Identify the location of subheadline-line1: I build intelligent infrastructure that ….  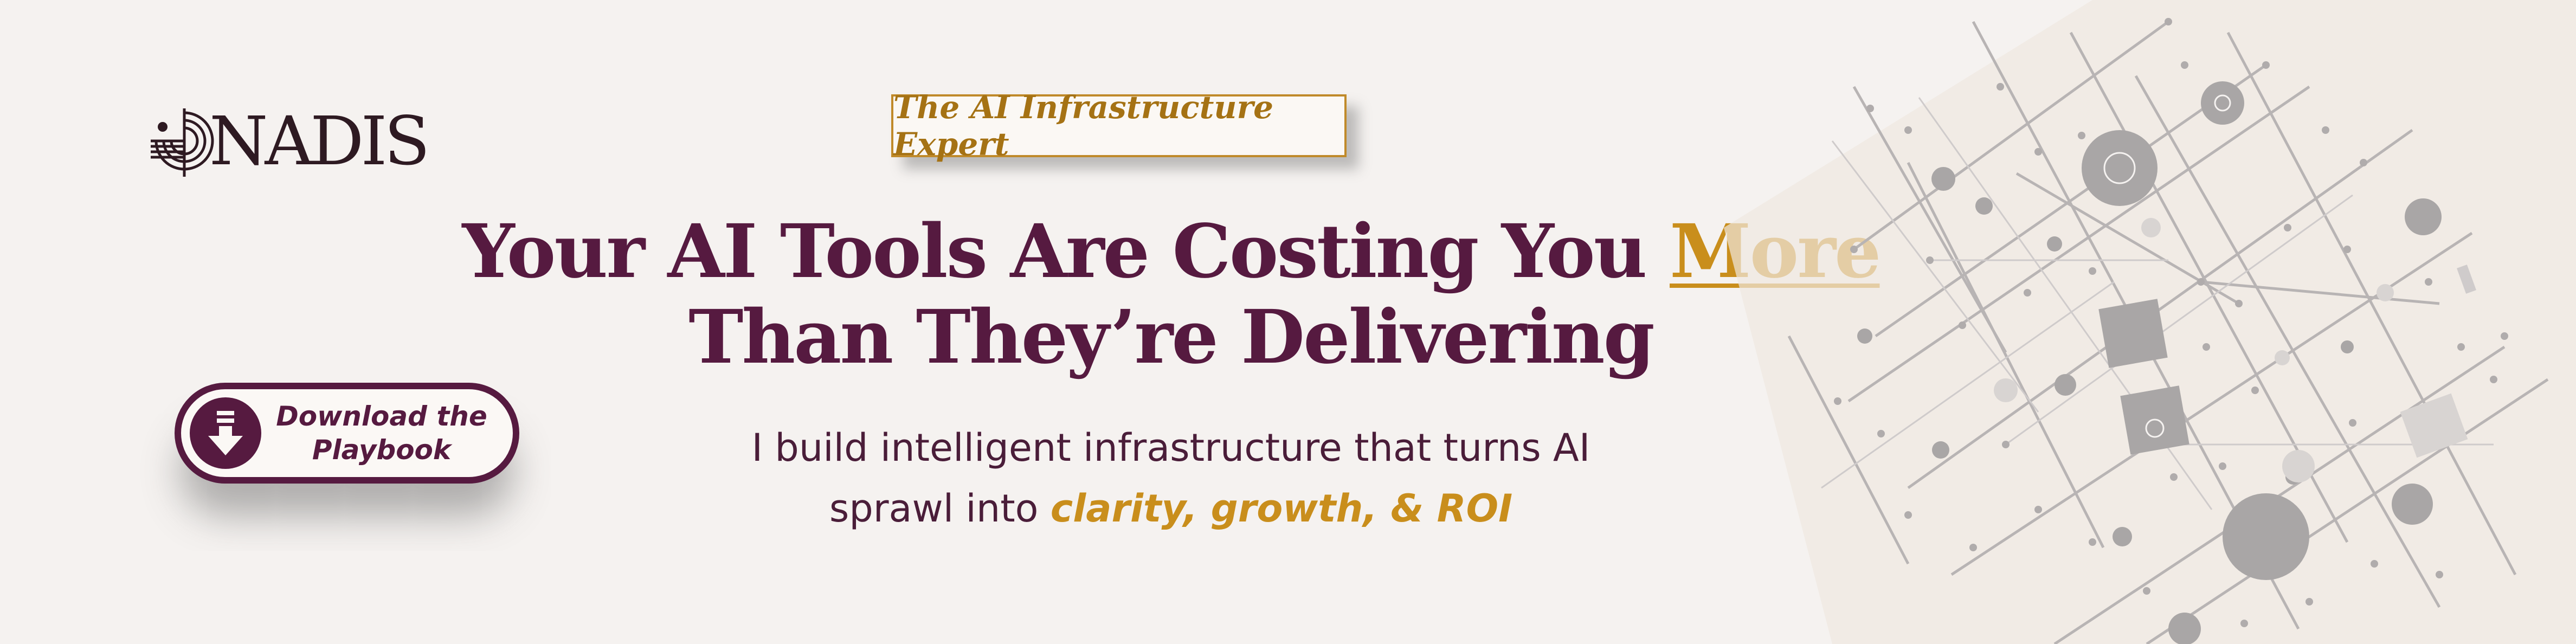
(1170, 448).